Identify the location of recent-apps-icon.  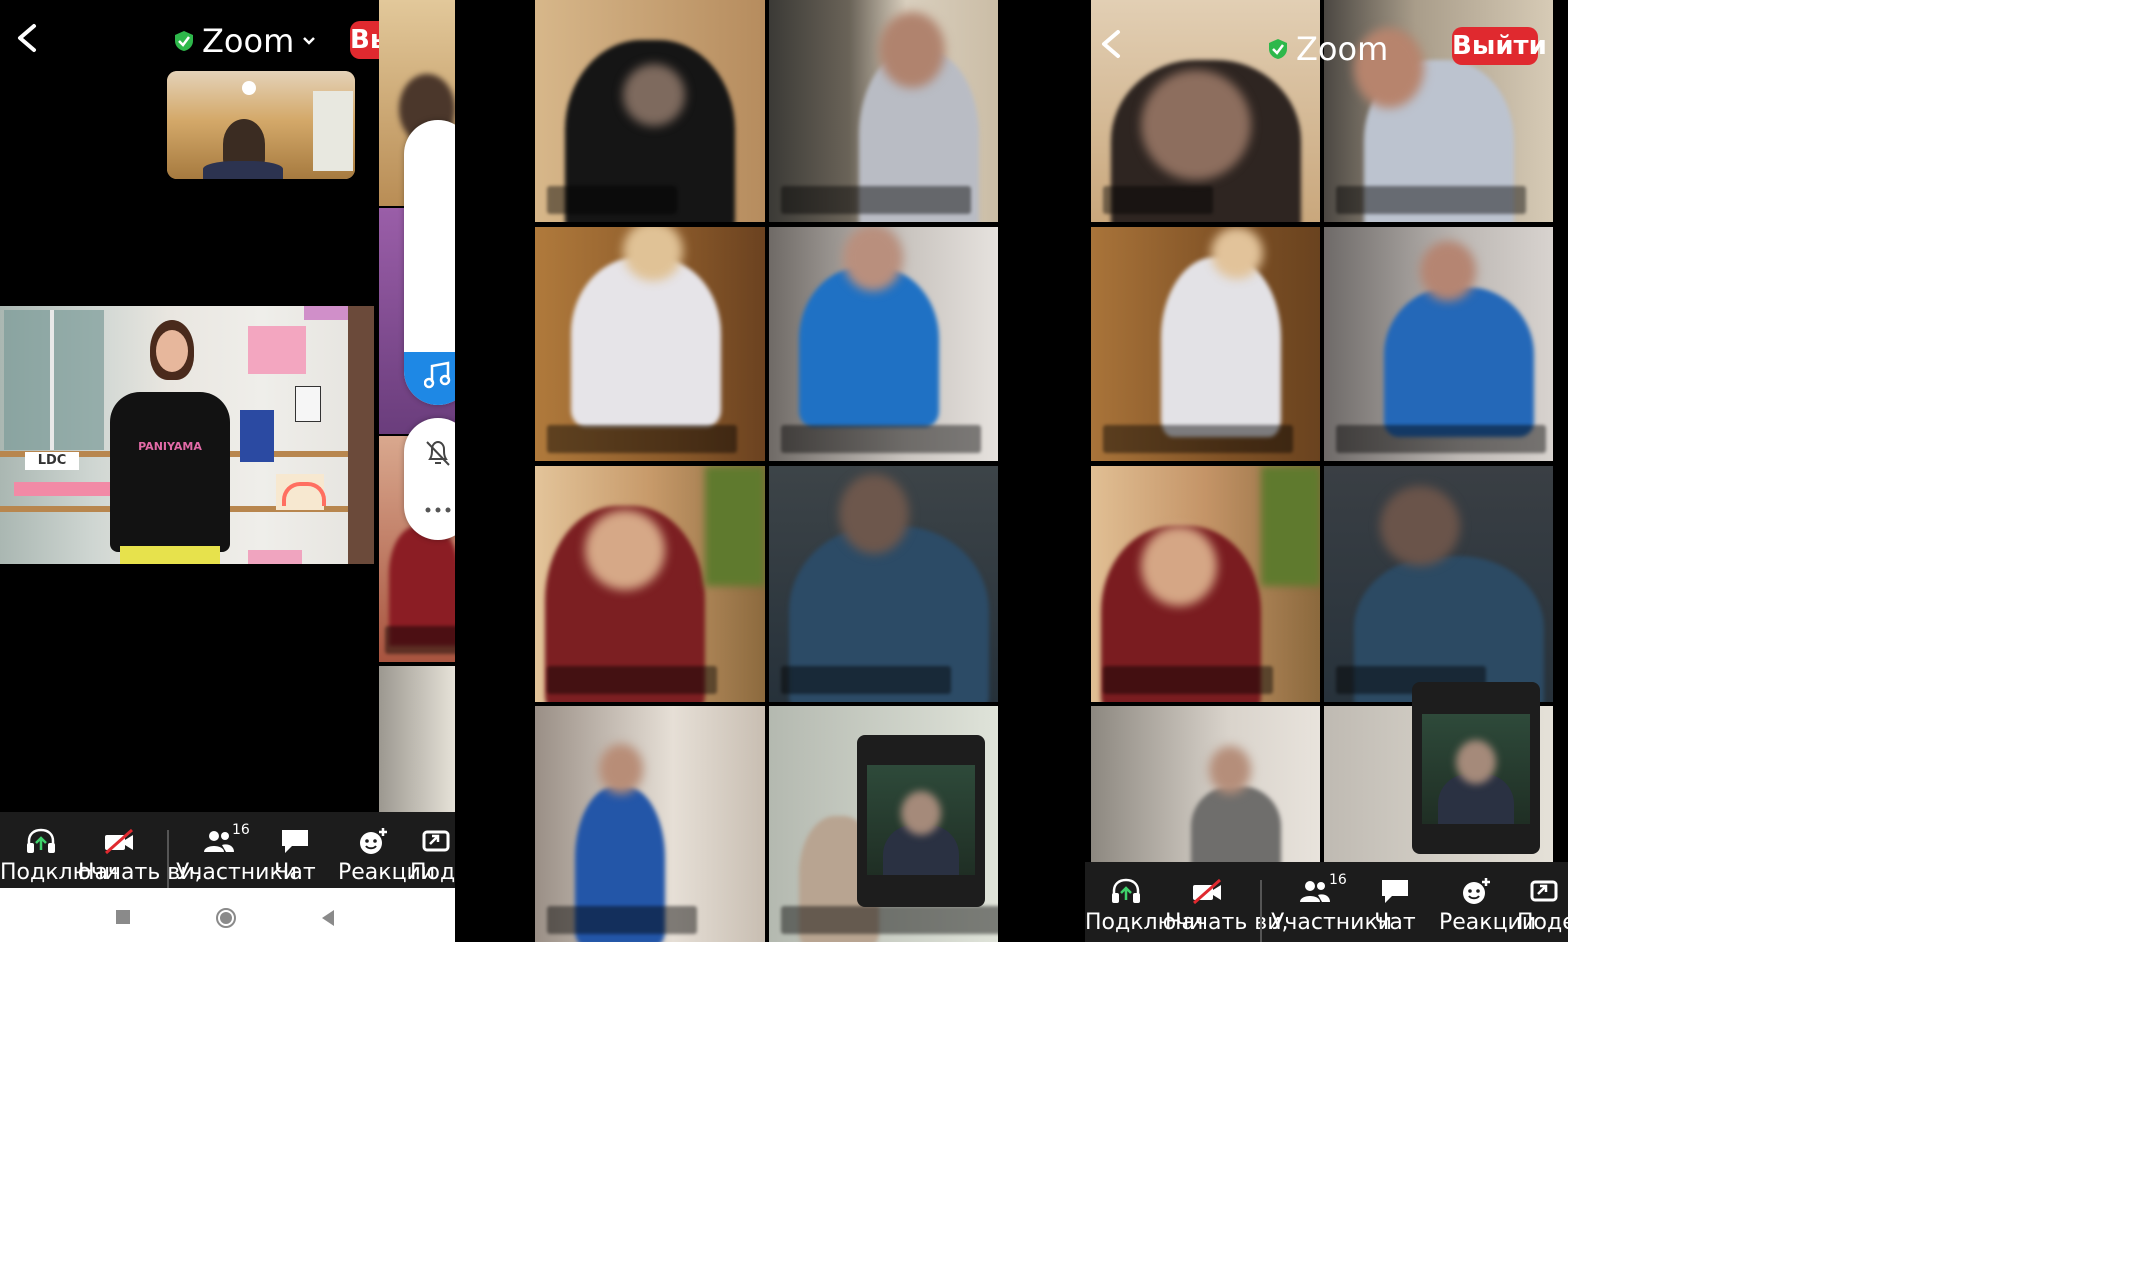
(123, 917).